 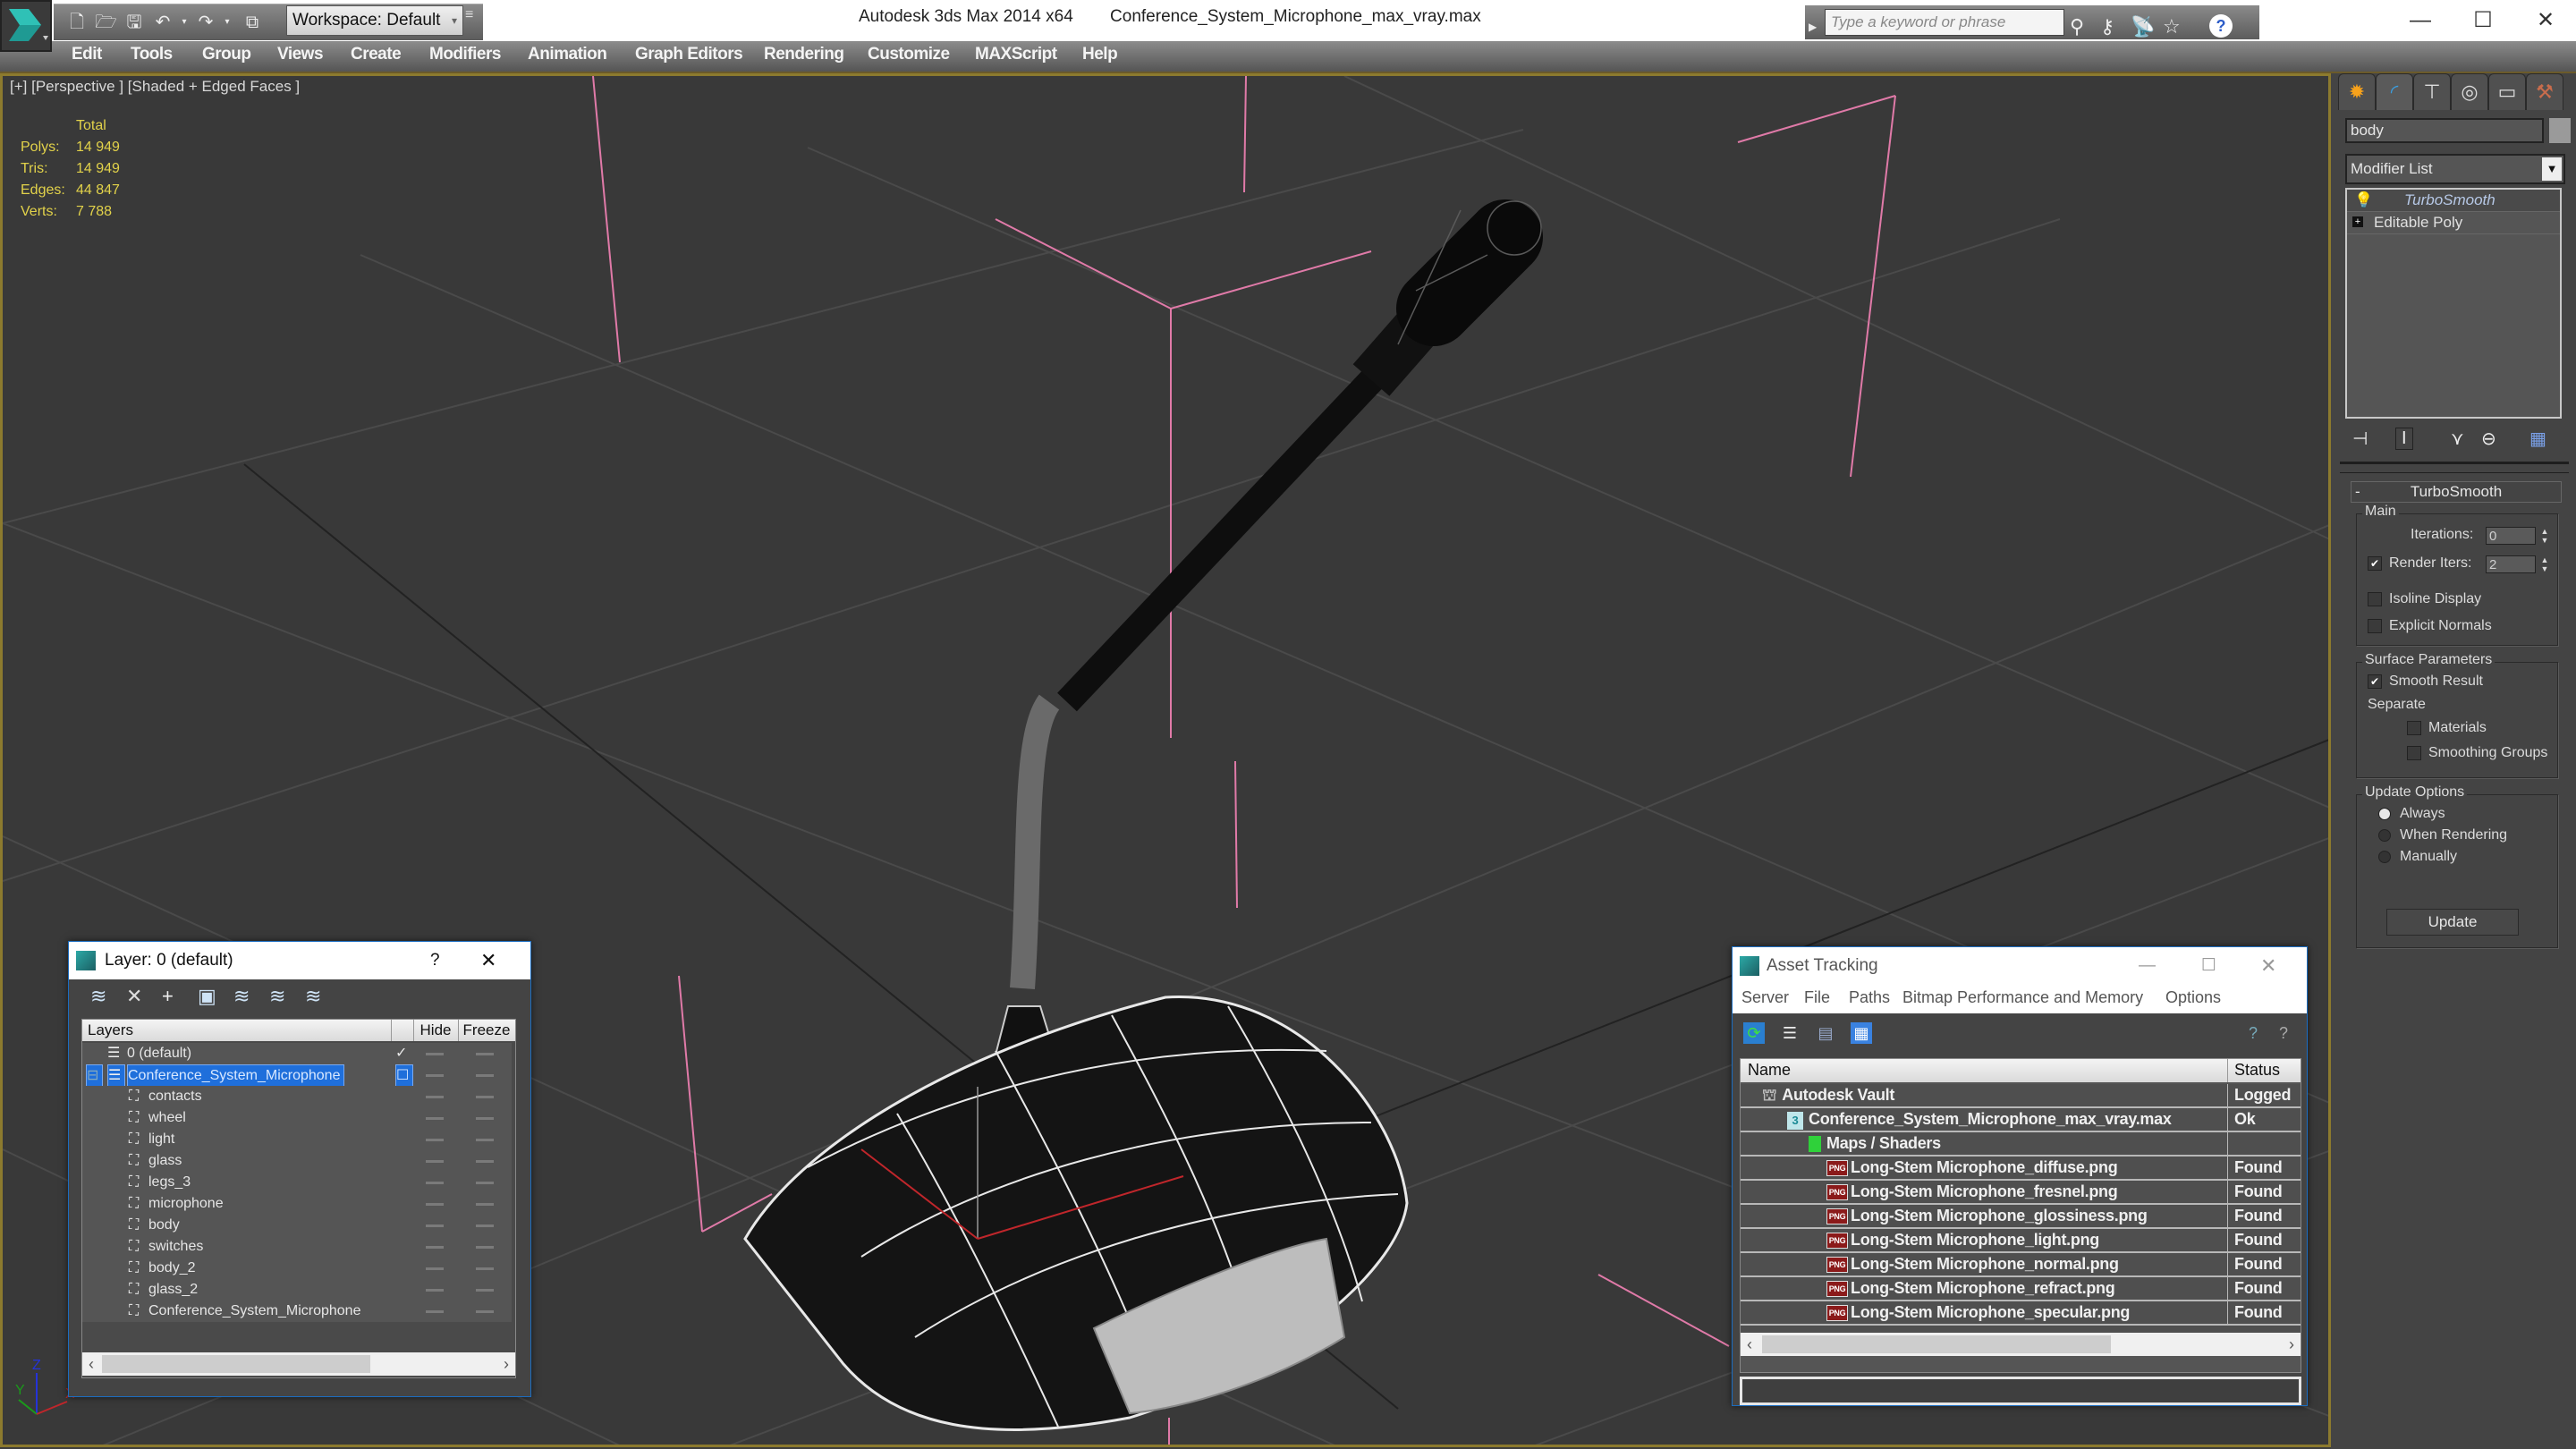 What do you see at coordinates (165, 1161) in the screenshot?
I see `layer-name: glass` at bounding box center [165, 1161].